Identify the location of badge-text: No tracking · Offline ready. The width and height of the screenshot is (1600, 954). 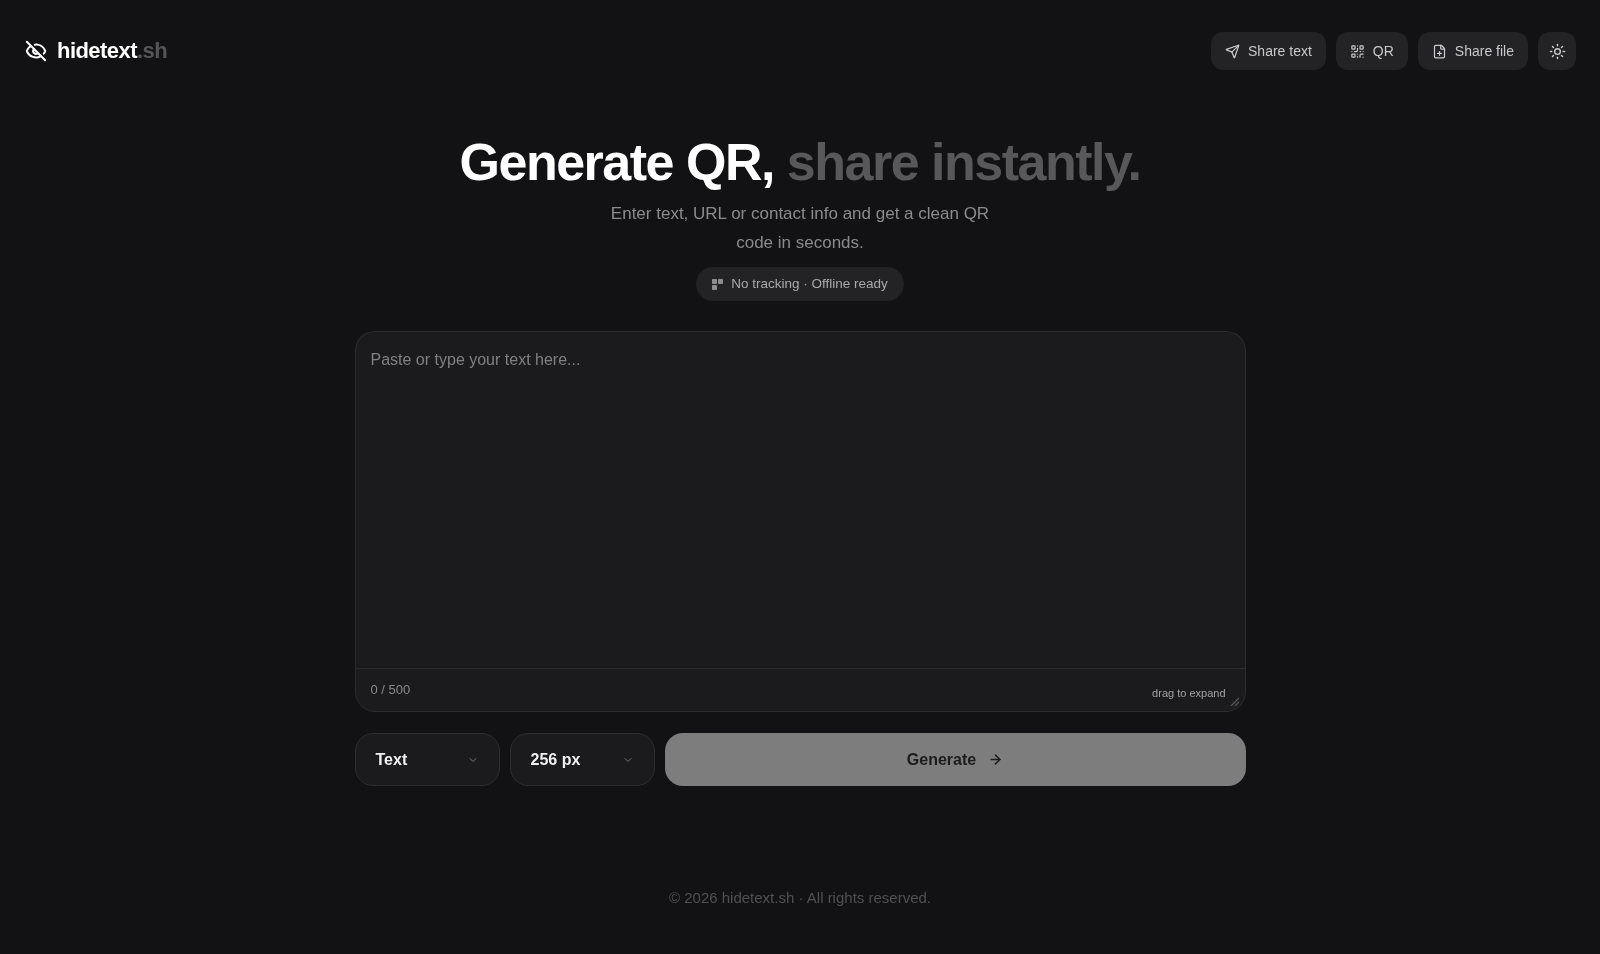
(809, 283).